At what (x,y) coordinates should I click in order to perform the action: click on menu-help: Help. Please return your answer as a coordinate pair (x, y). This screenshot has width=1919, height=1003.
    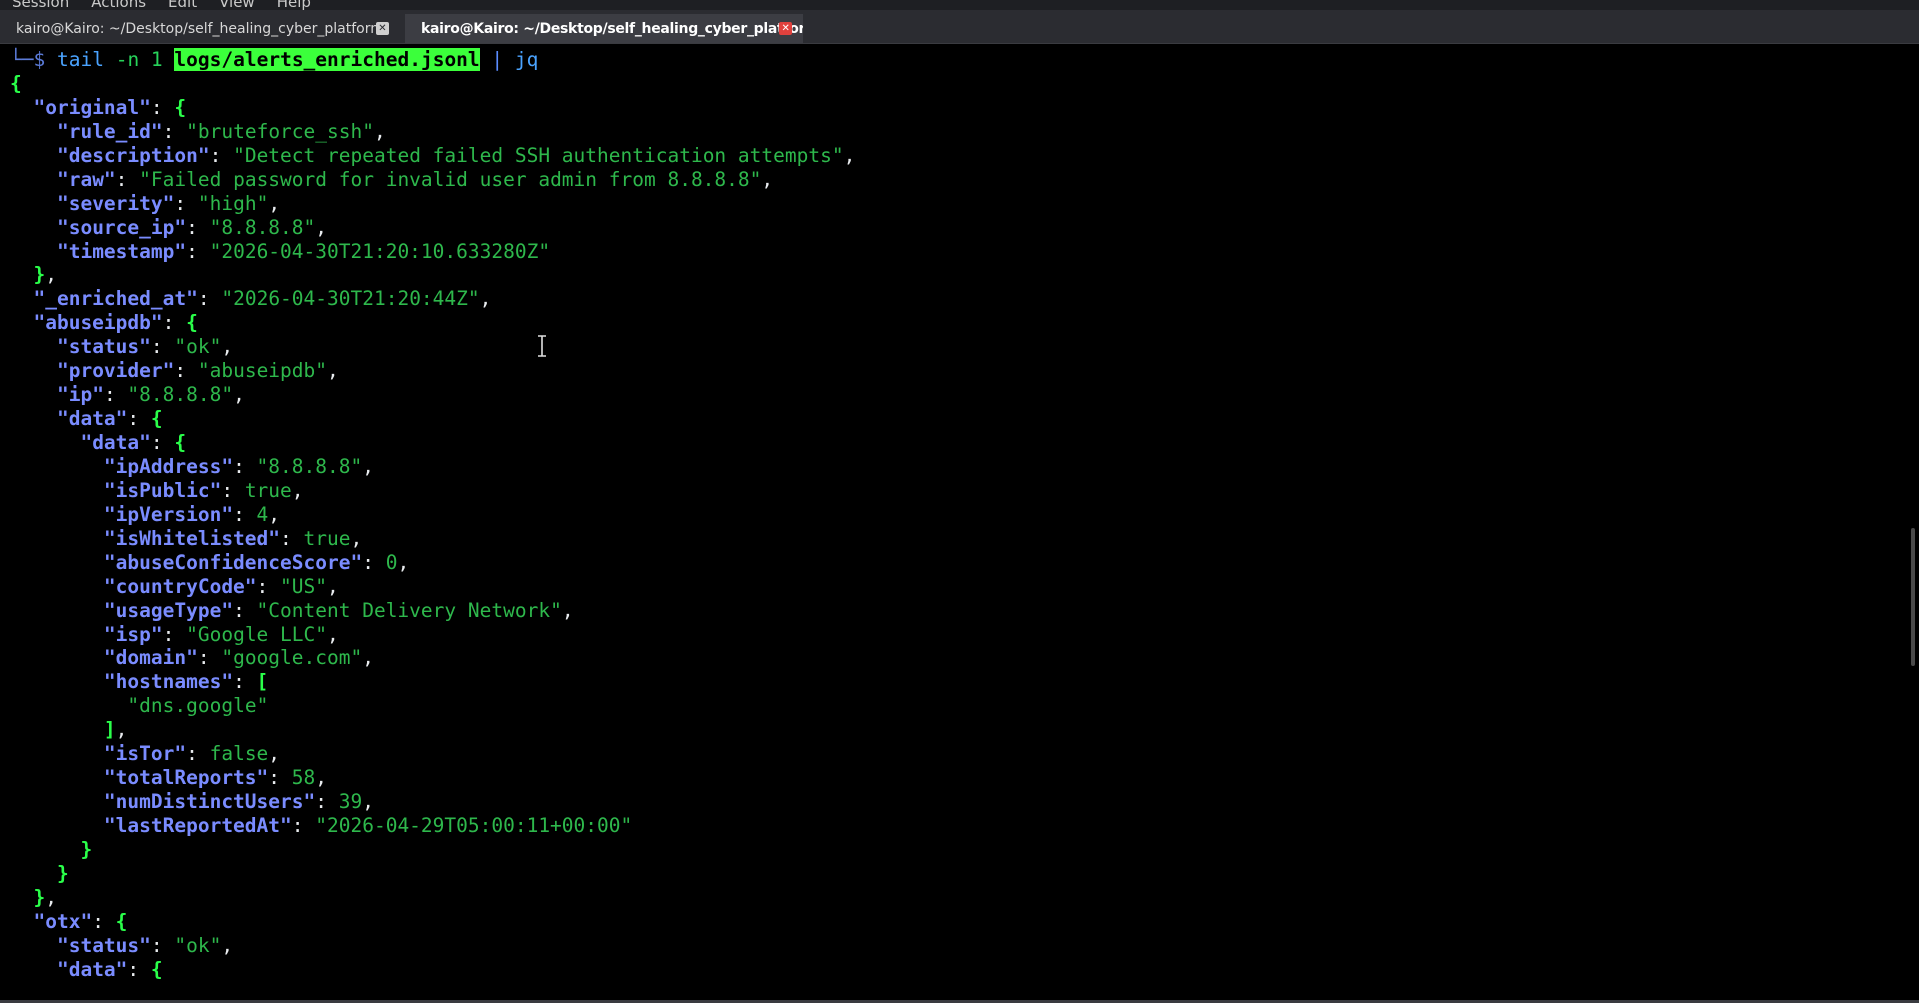
    Looking at the image, I should click on (294, 5).